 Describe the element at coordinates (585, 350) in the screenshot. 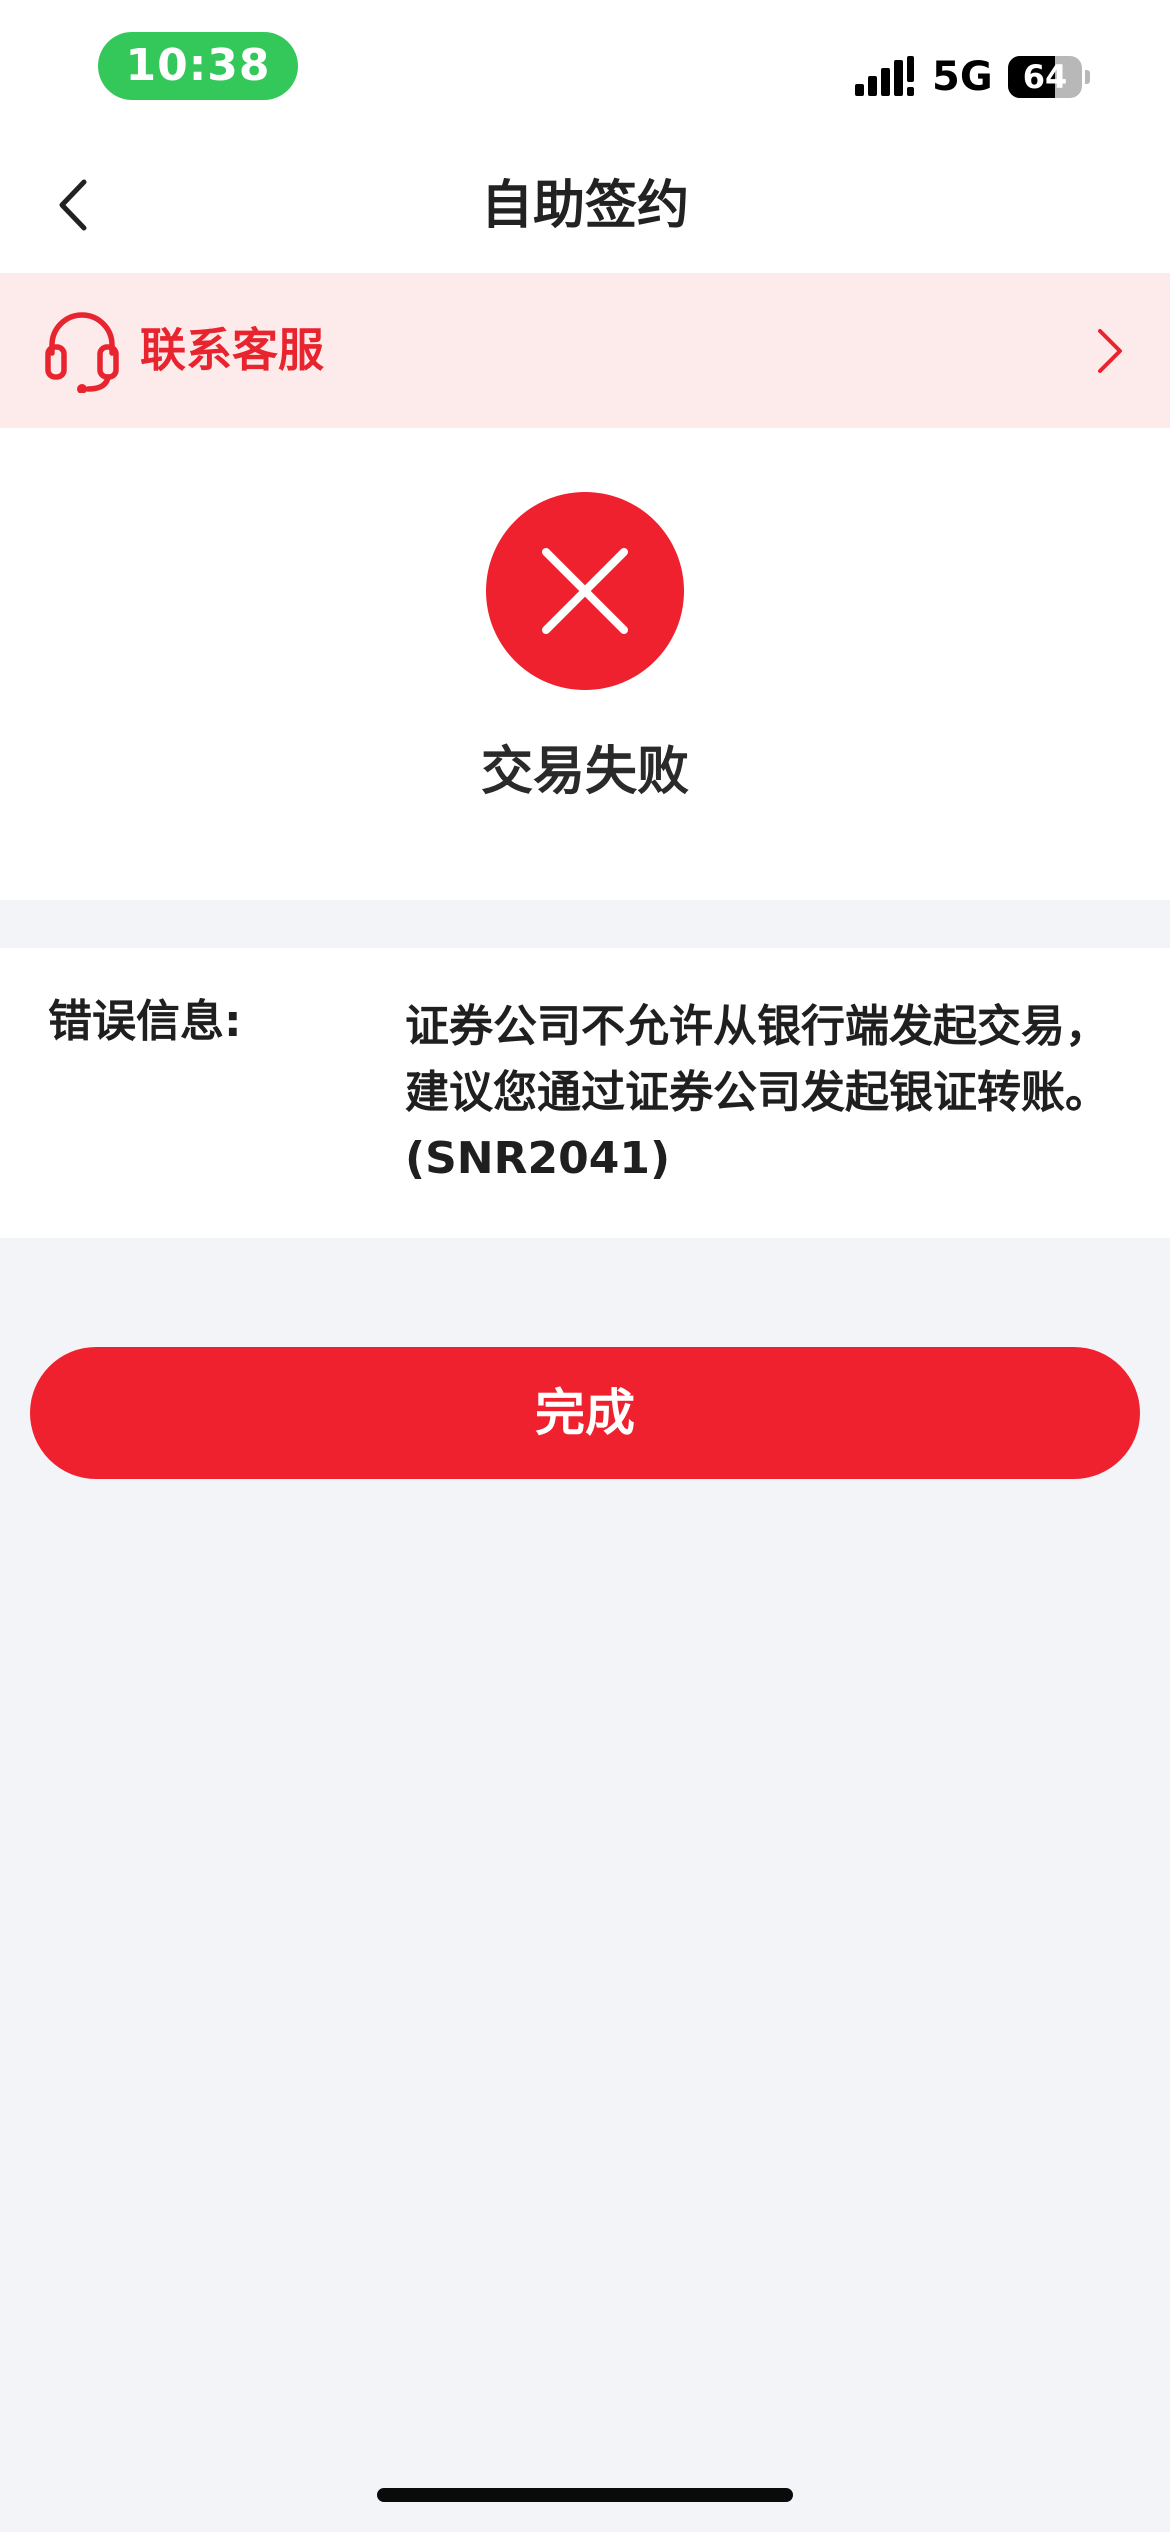

I see `contact-service-banner: 联系客服` at that location.